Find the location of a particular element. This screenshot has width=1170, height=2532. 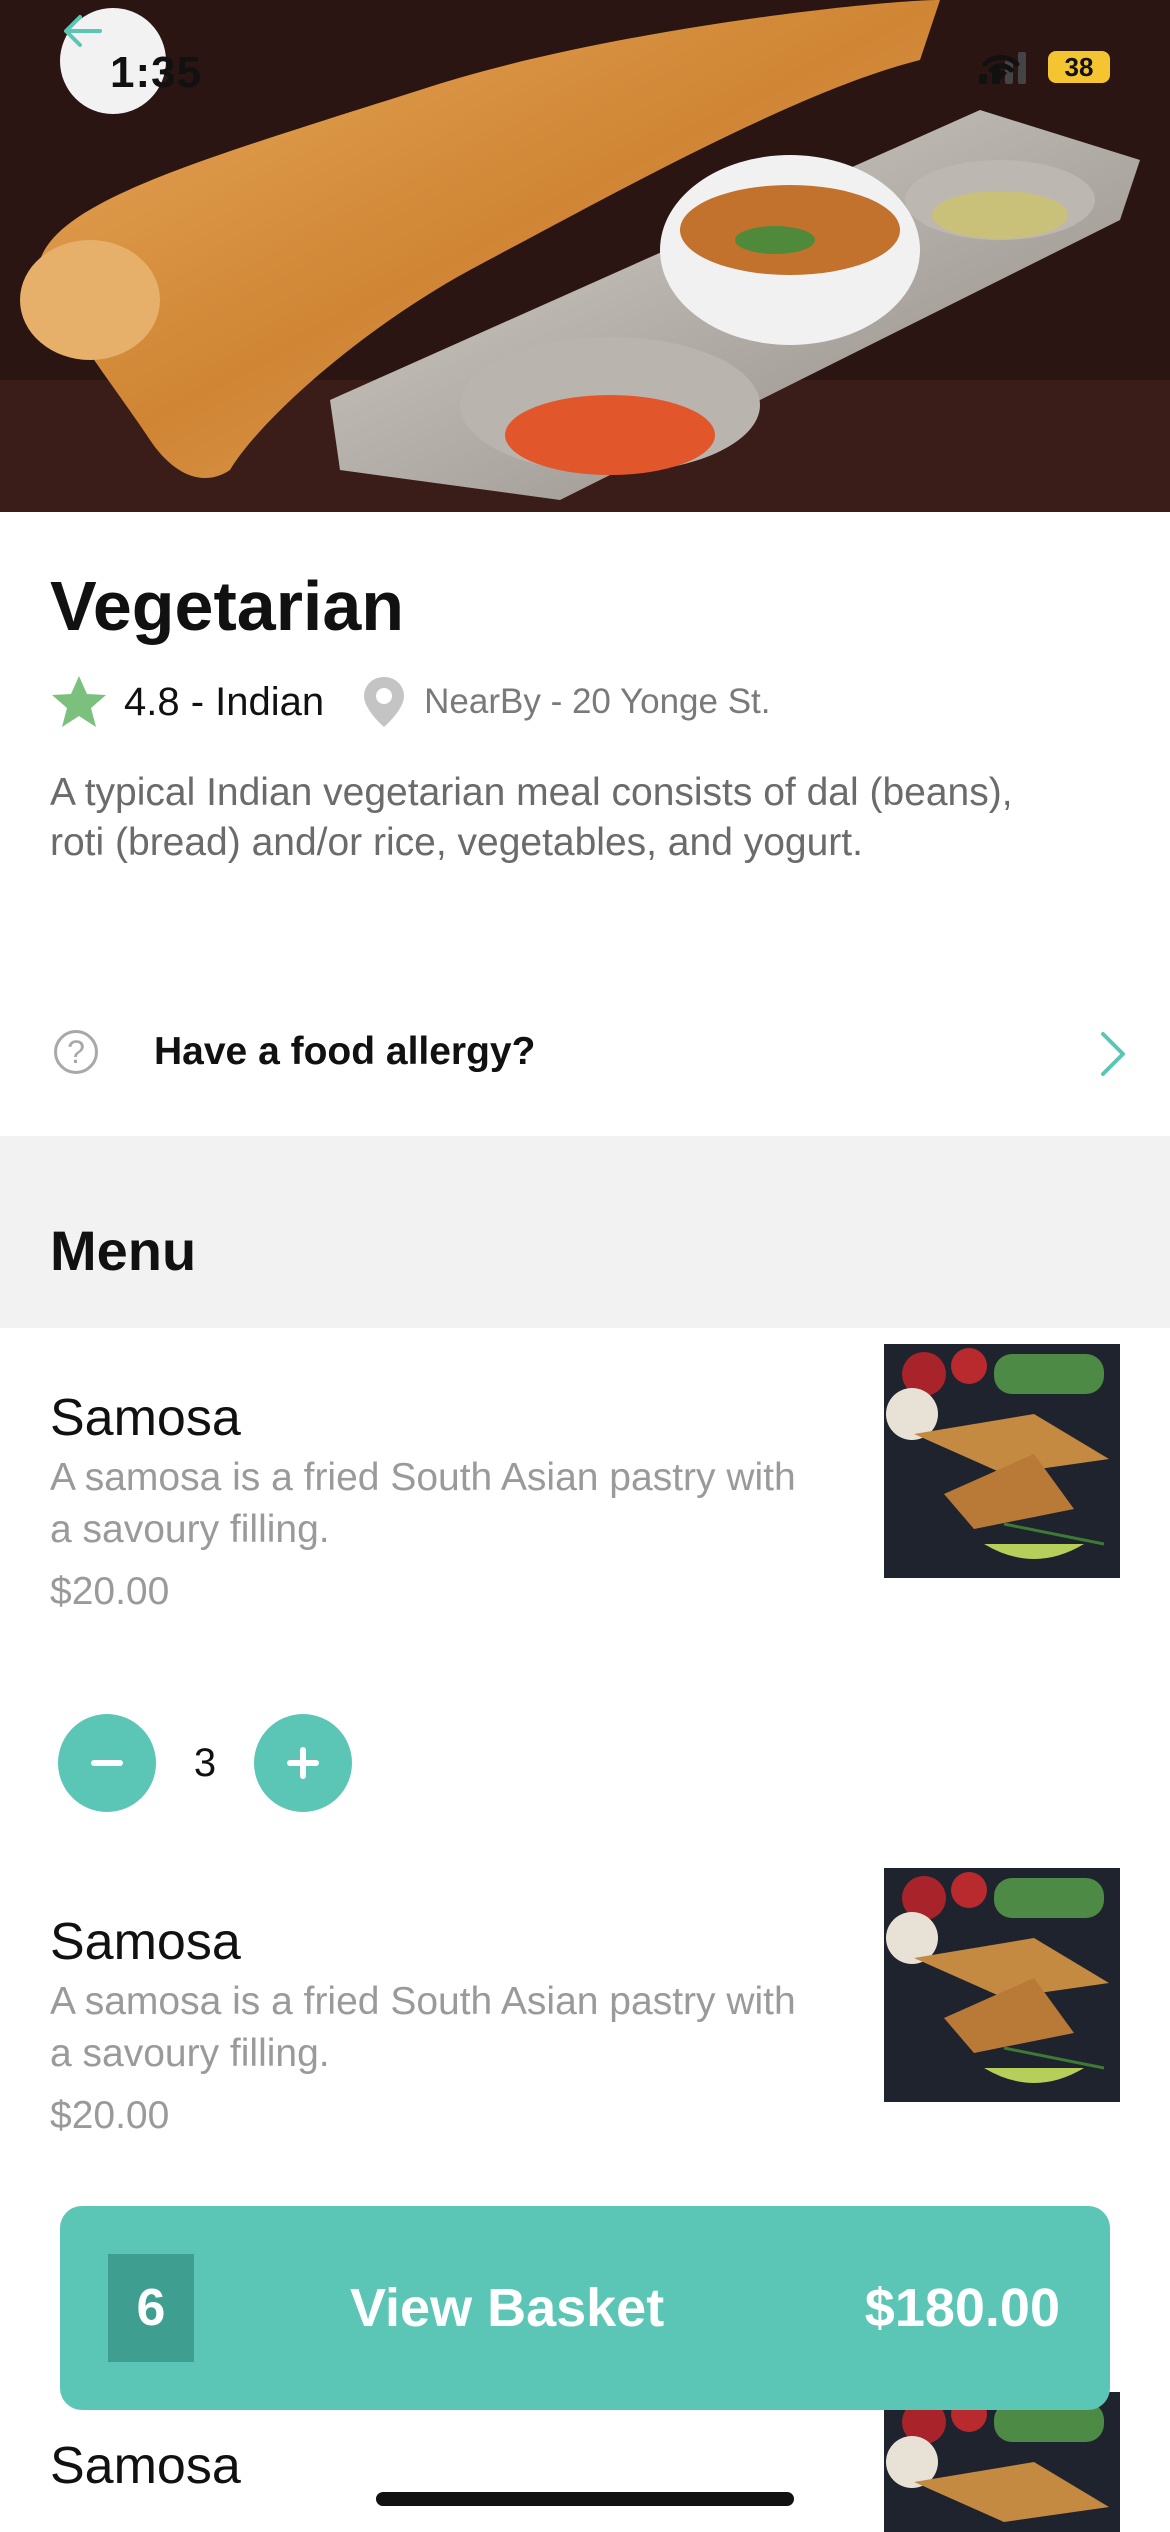

quantity-stepper: 3 is located at coordinates (205, 1763).